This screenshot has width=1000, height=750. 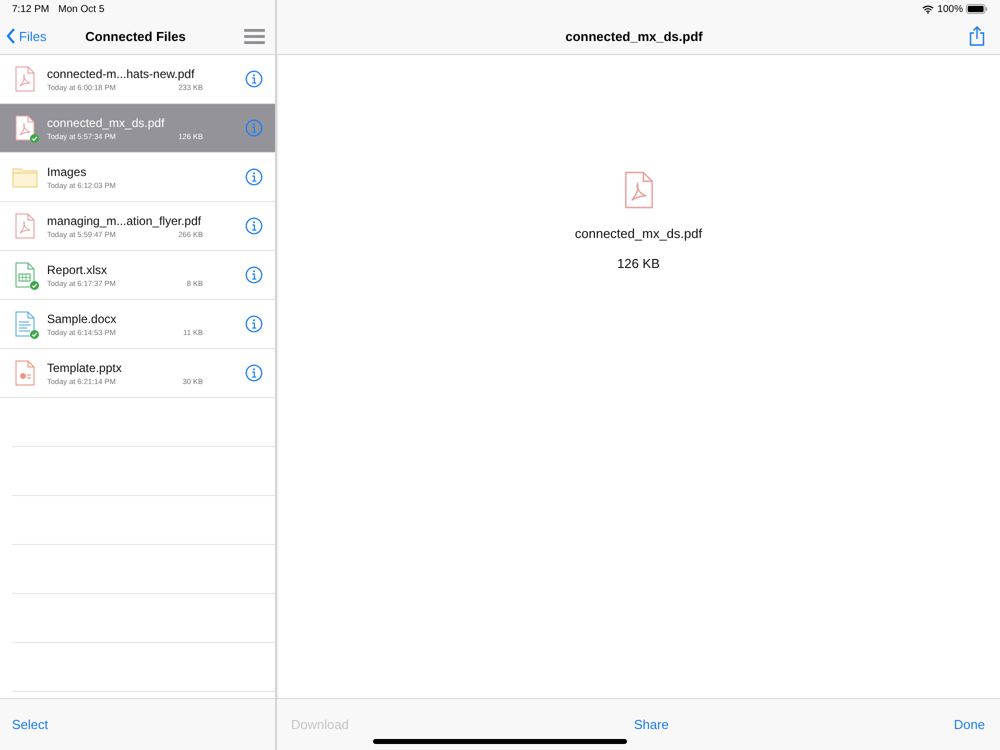 I want to click on select-button: Select, so click(x=30, y=724).